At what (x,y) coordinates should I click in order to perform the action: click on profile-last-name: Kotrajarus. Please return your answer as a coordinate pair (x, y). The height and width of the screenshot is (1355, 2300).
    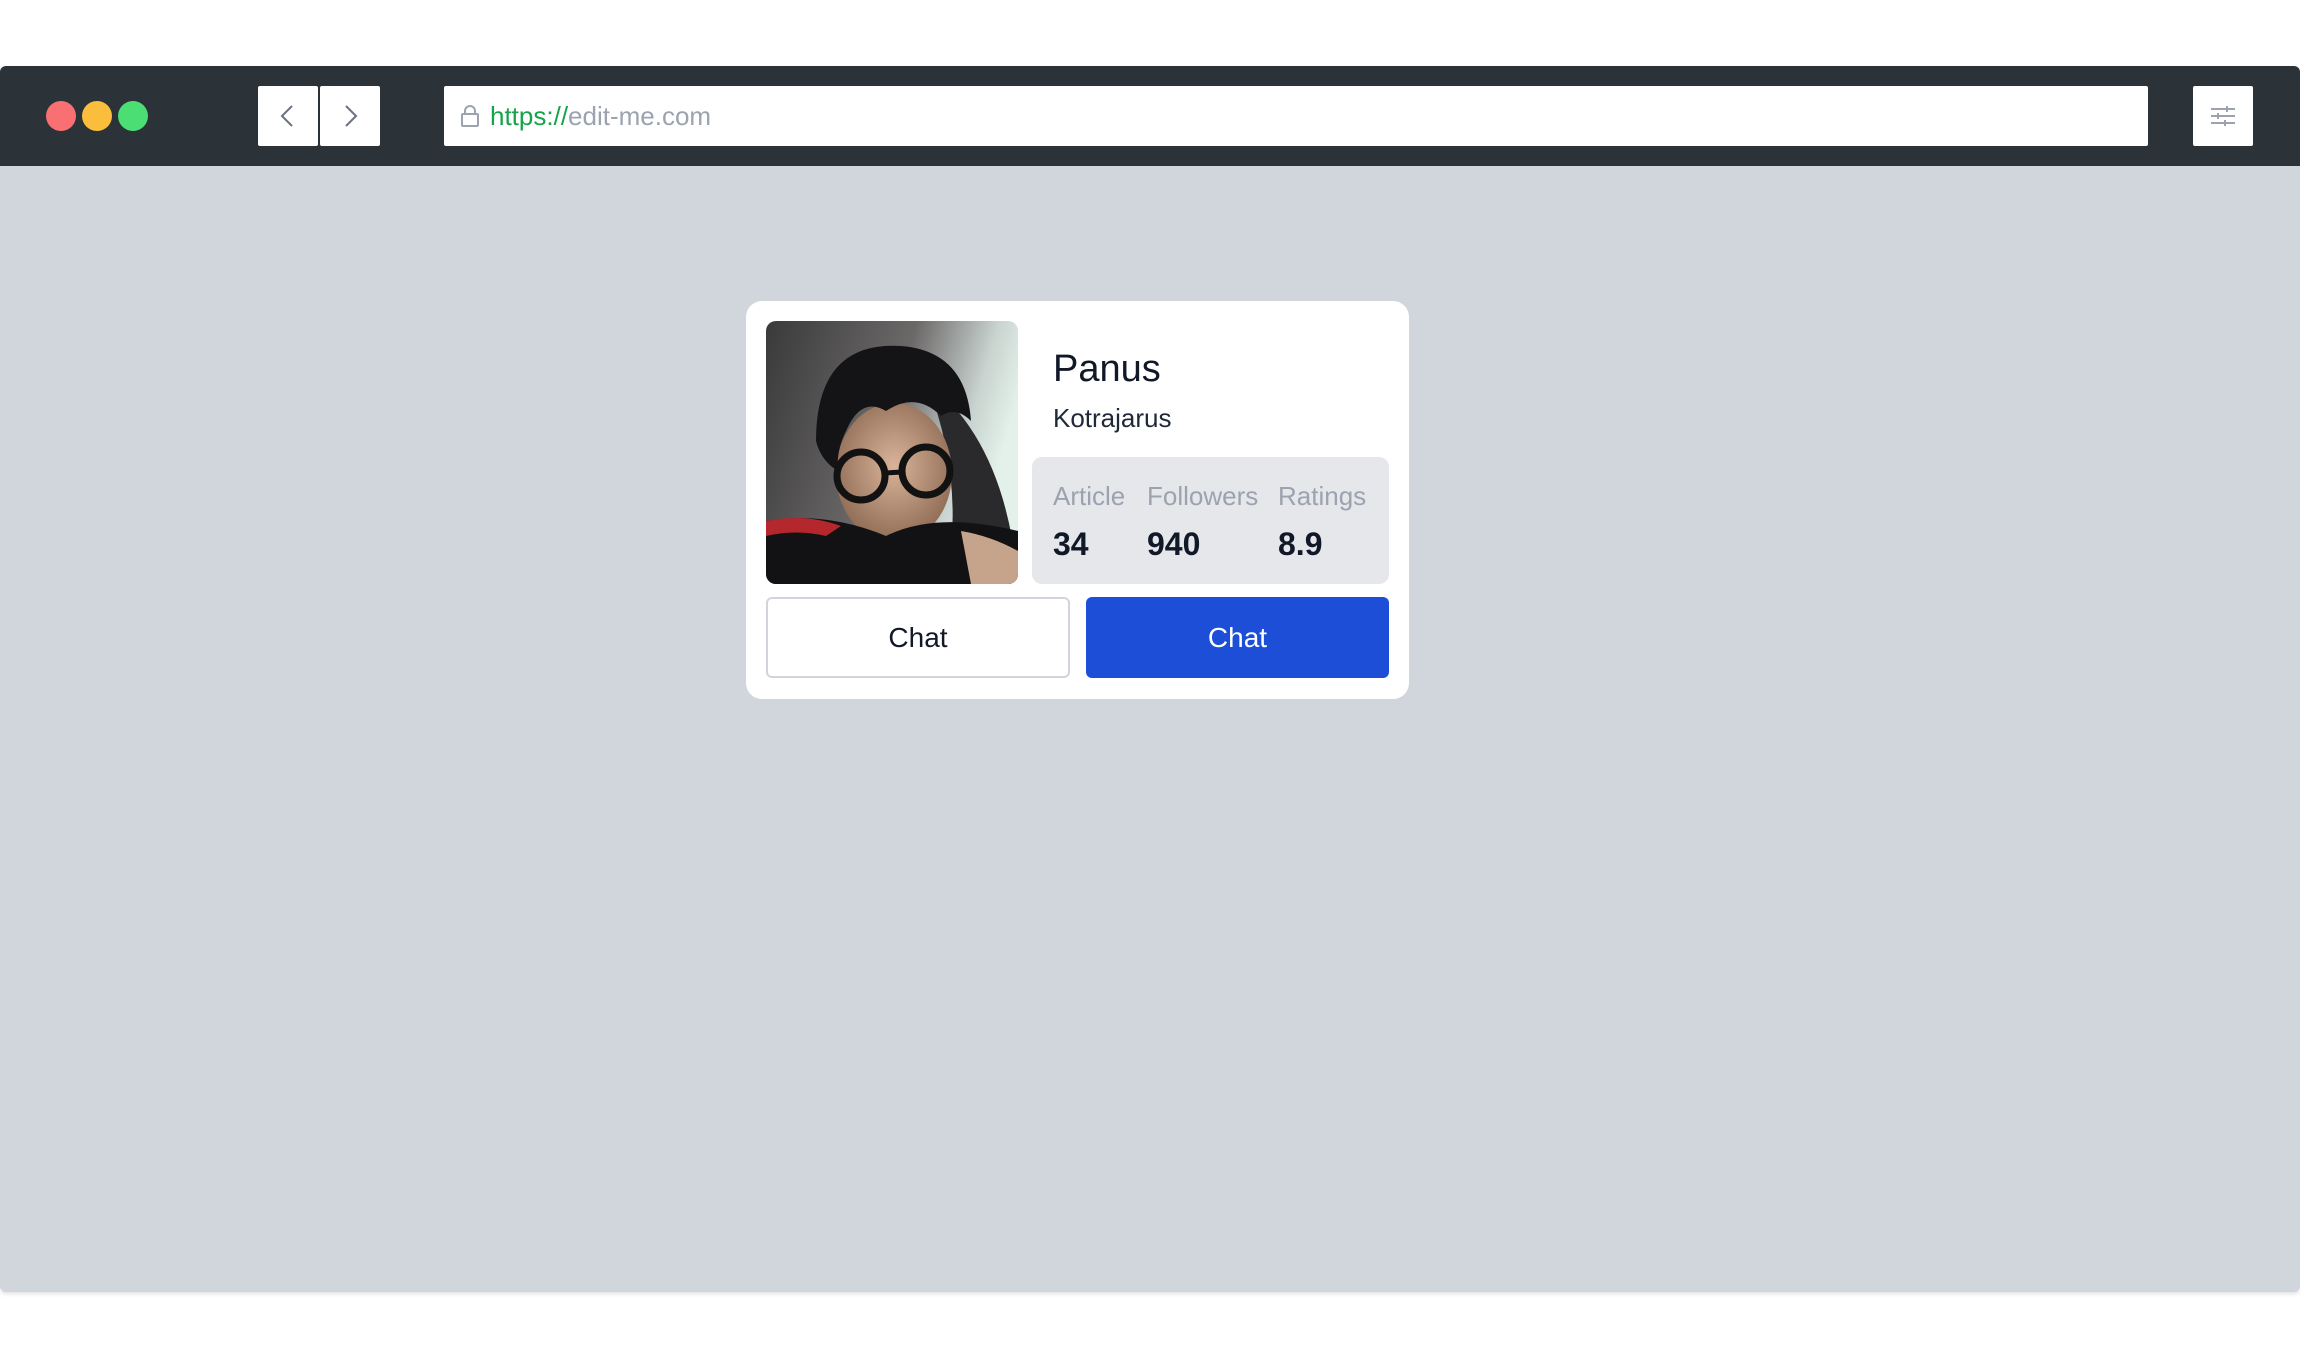
    Looking at the image, I should click on (1112, 418).